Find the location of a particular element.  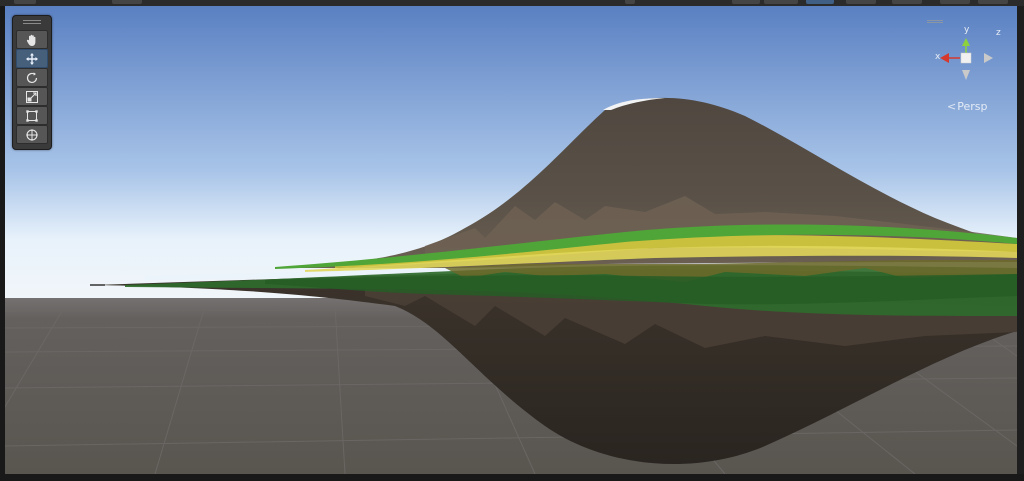

rotate-tool-button is located at coordinates (32, 77).